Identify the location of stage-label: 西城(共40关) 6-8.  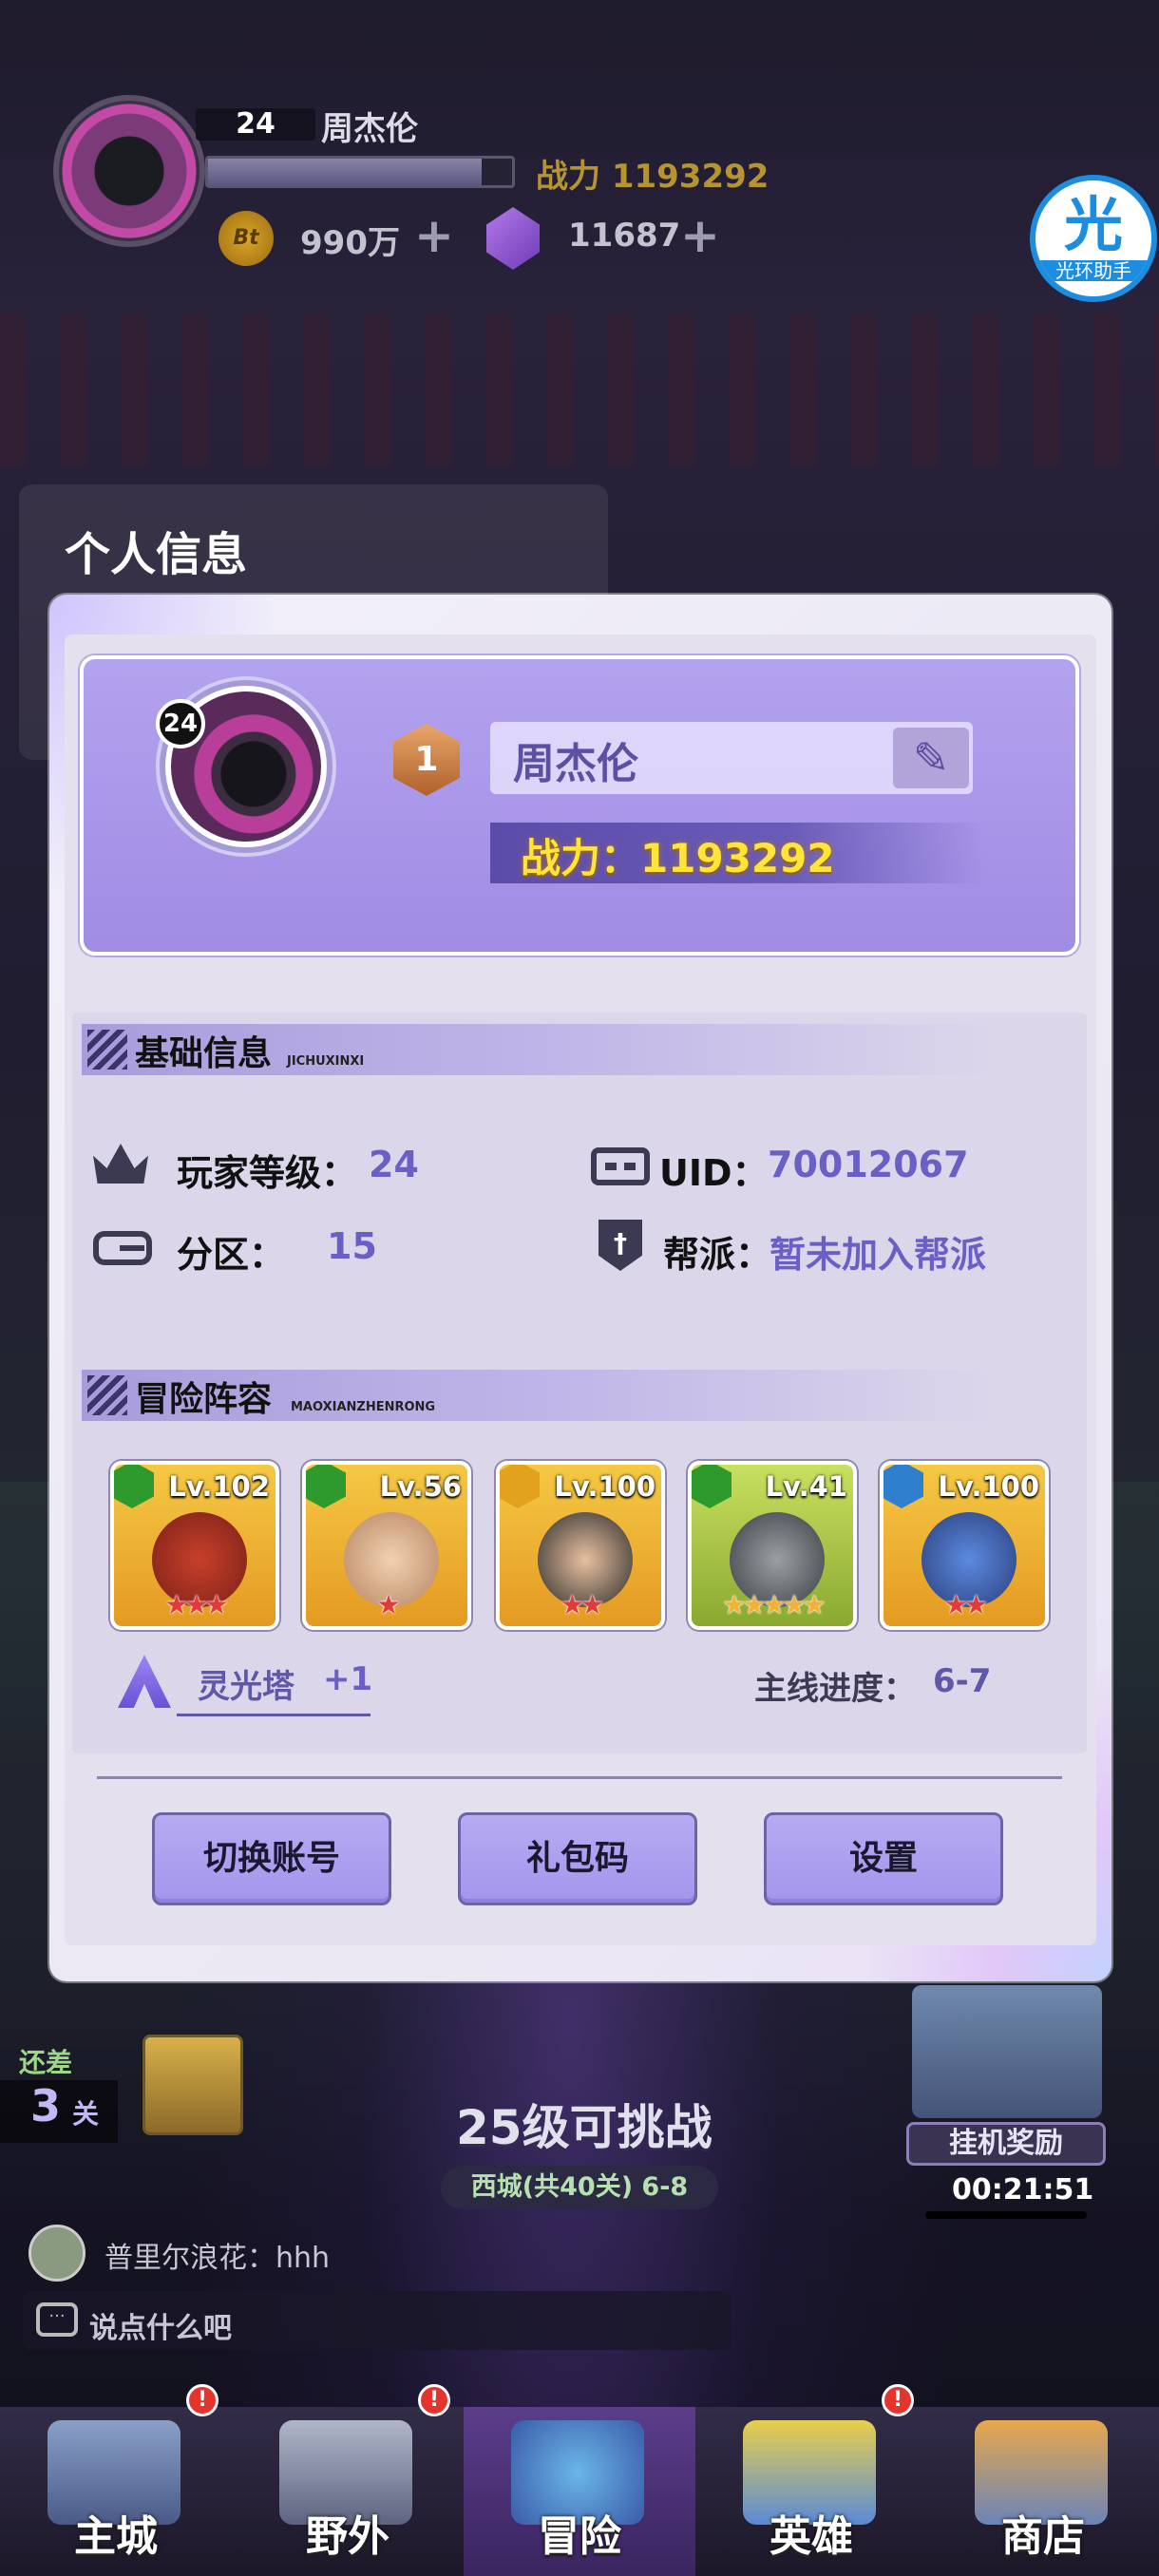
(579, 2187).